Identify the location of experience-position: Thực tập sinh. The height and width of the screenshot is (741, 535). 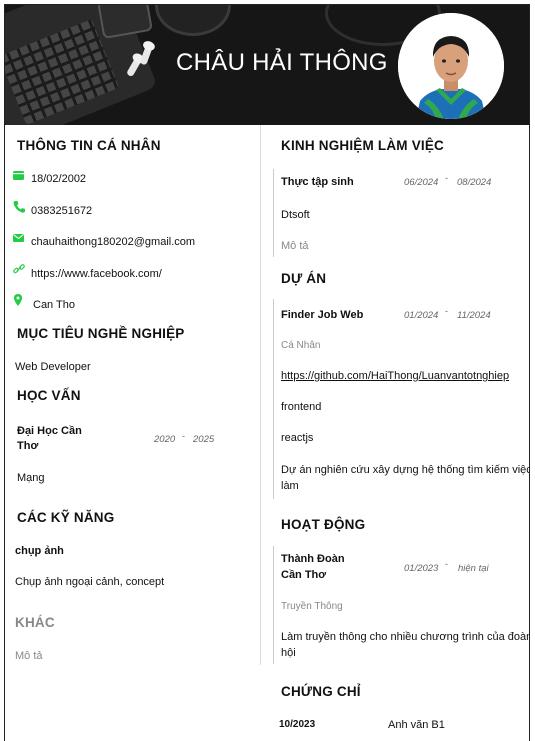
(317, 182).